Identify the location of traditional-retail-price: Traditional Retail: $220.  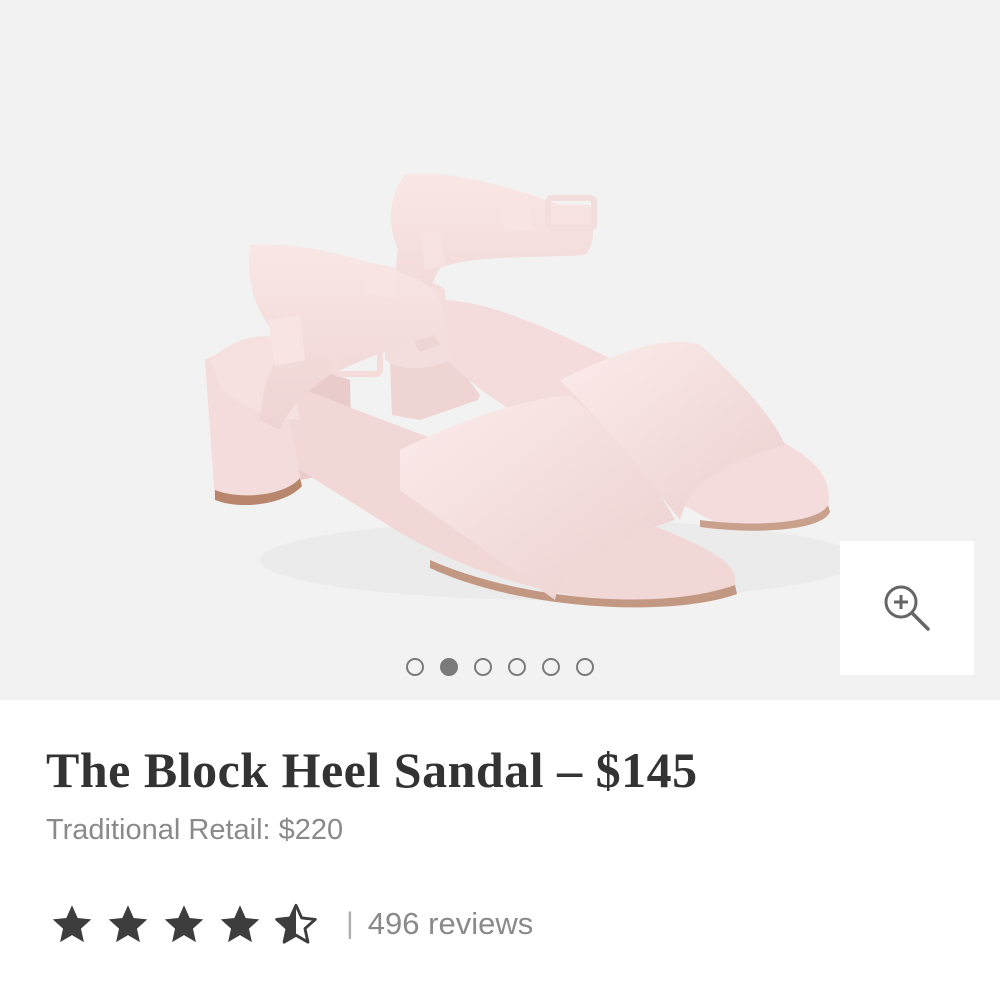
(195, 830).